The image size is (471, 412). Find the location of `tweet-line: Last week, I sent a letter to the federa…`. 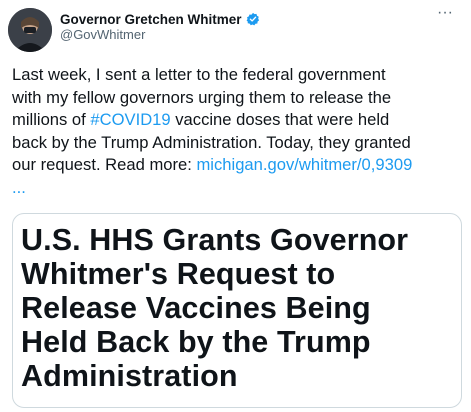

tweet-line: Last week, I sent a letter to the federa… is located at coordinates (199, 74).